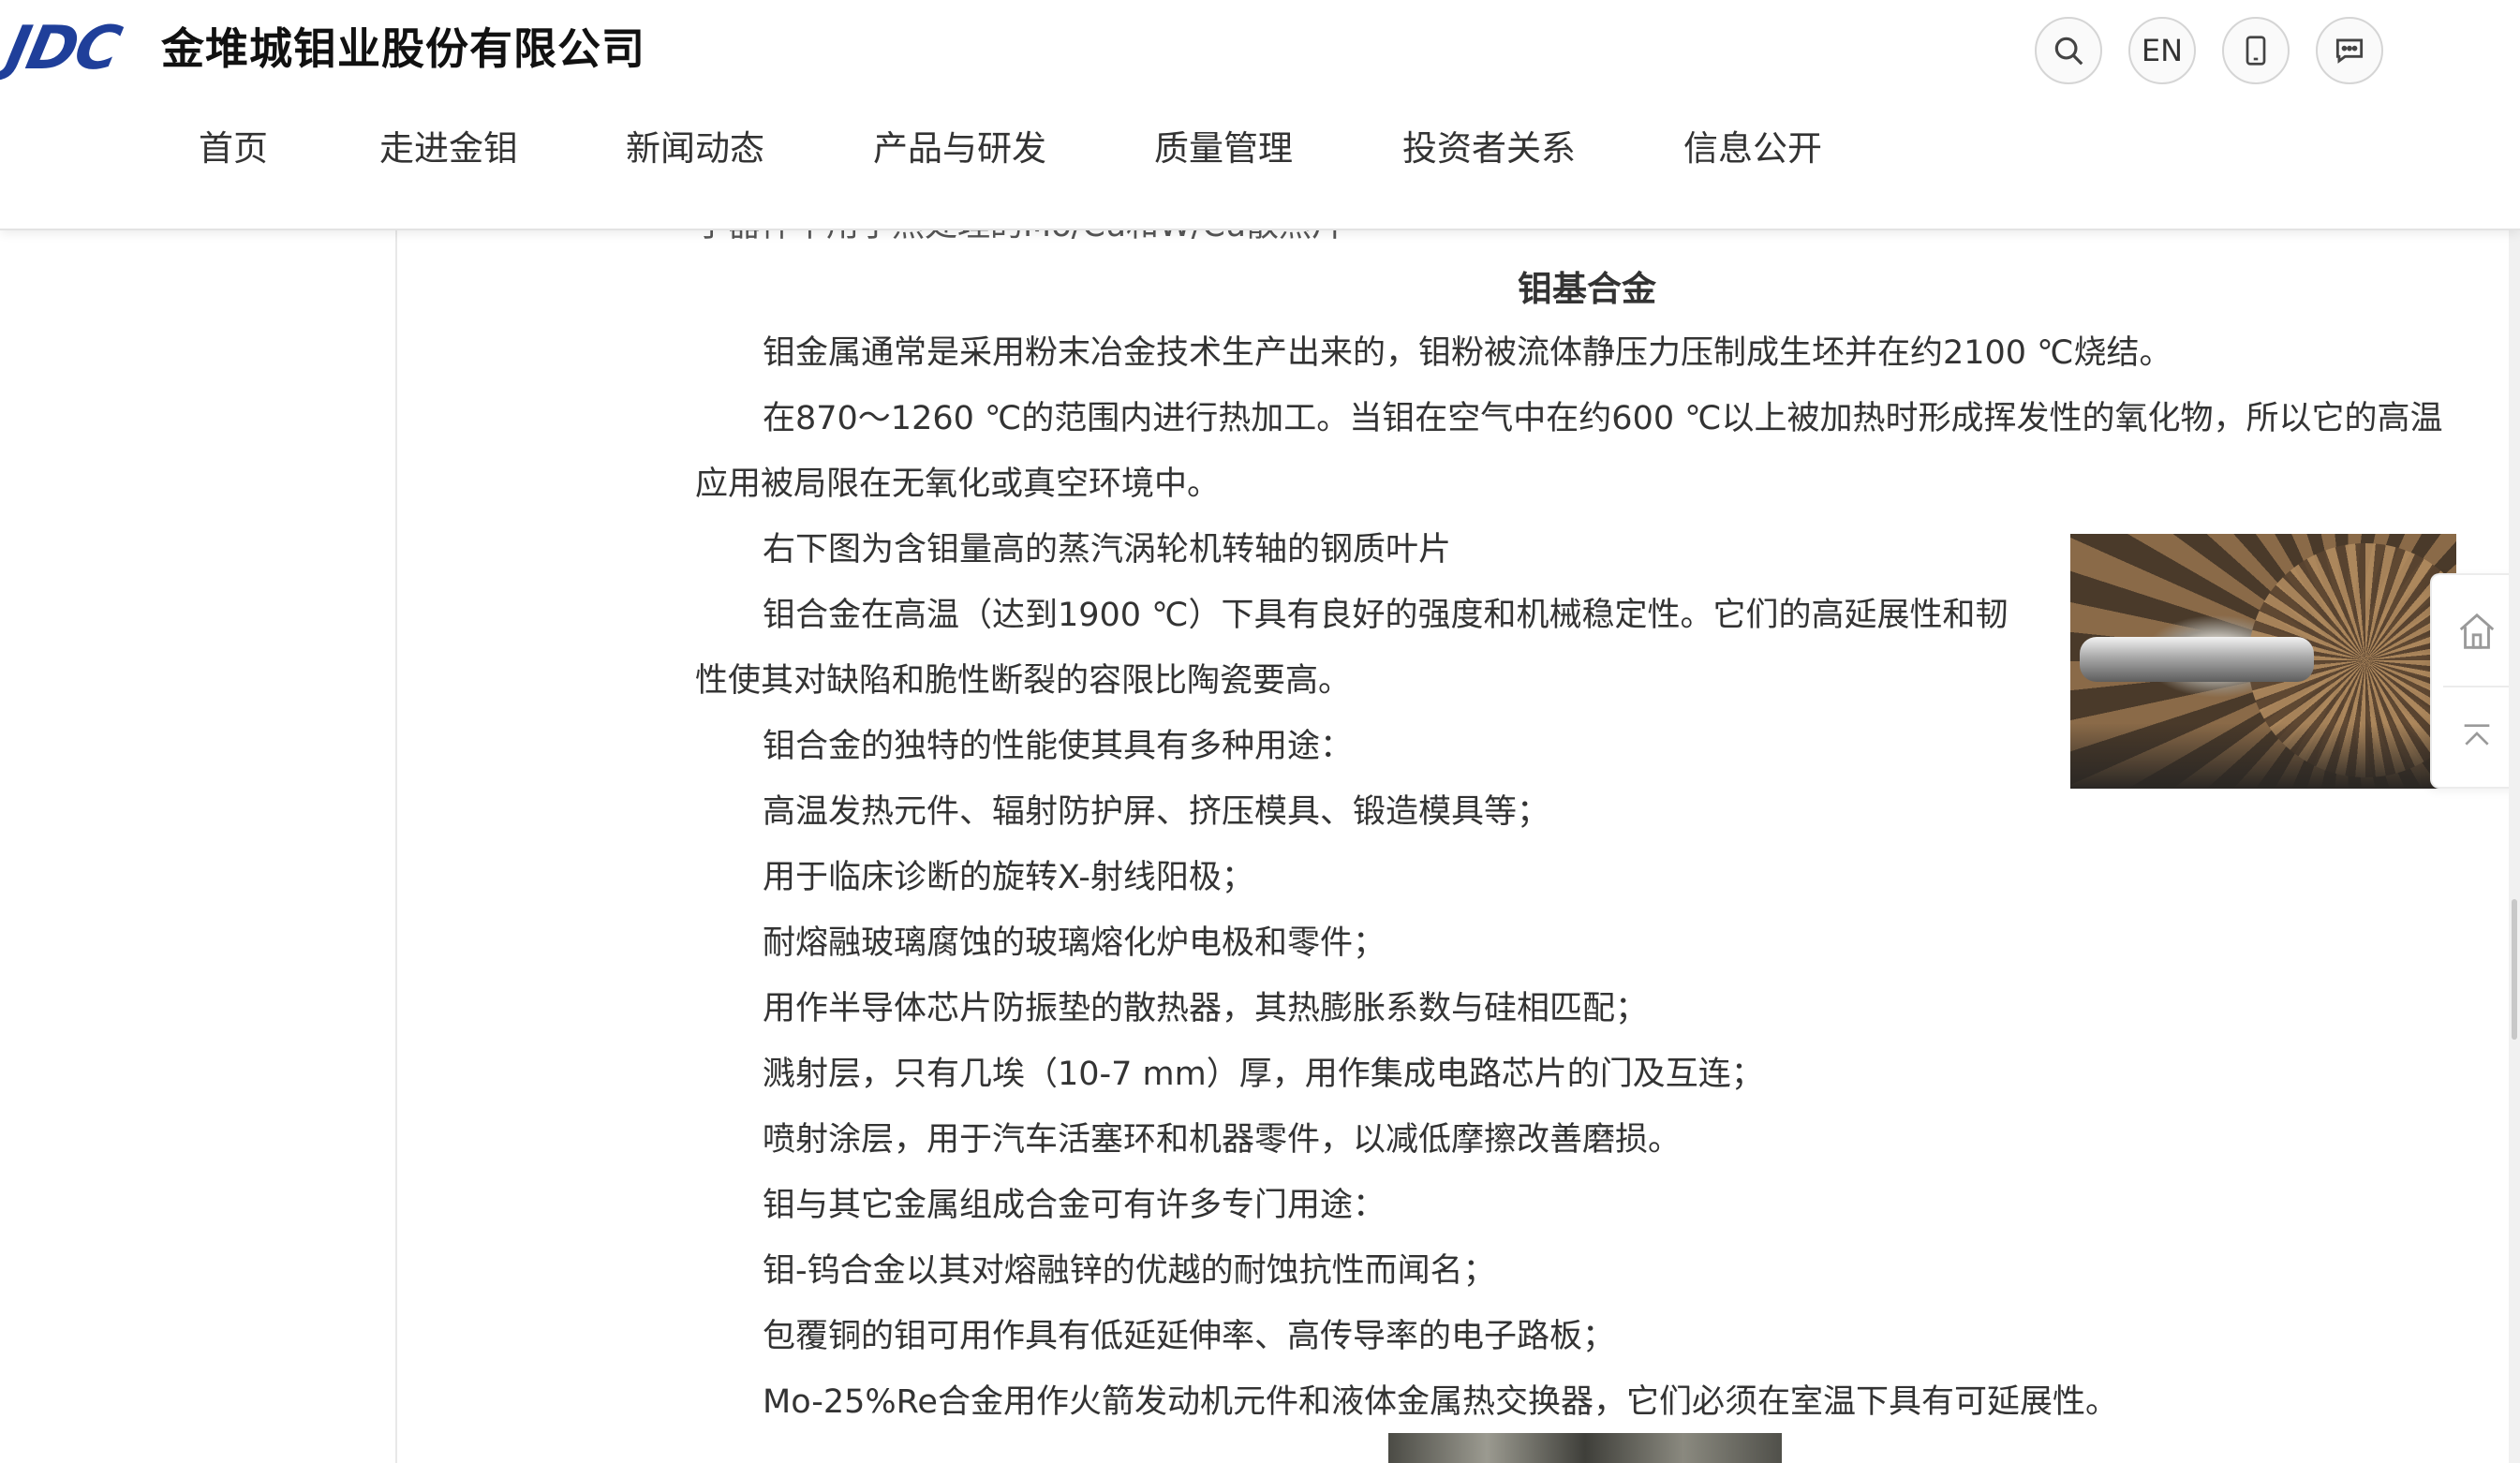 The image size is (2520, 1463). Describe the element at coordinates (396, 846) in the screenshot. I see `sidebar-divider` at that location.